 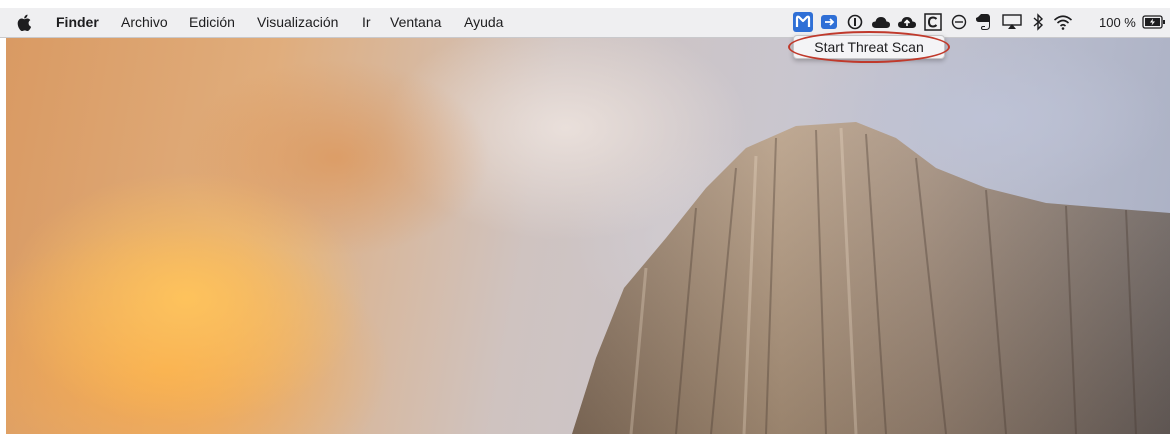 What do you see at coordinates (1038, 22) in the screenshot?
I see `bluetooth-icon` at bounding box center [1038, 22].